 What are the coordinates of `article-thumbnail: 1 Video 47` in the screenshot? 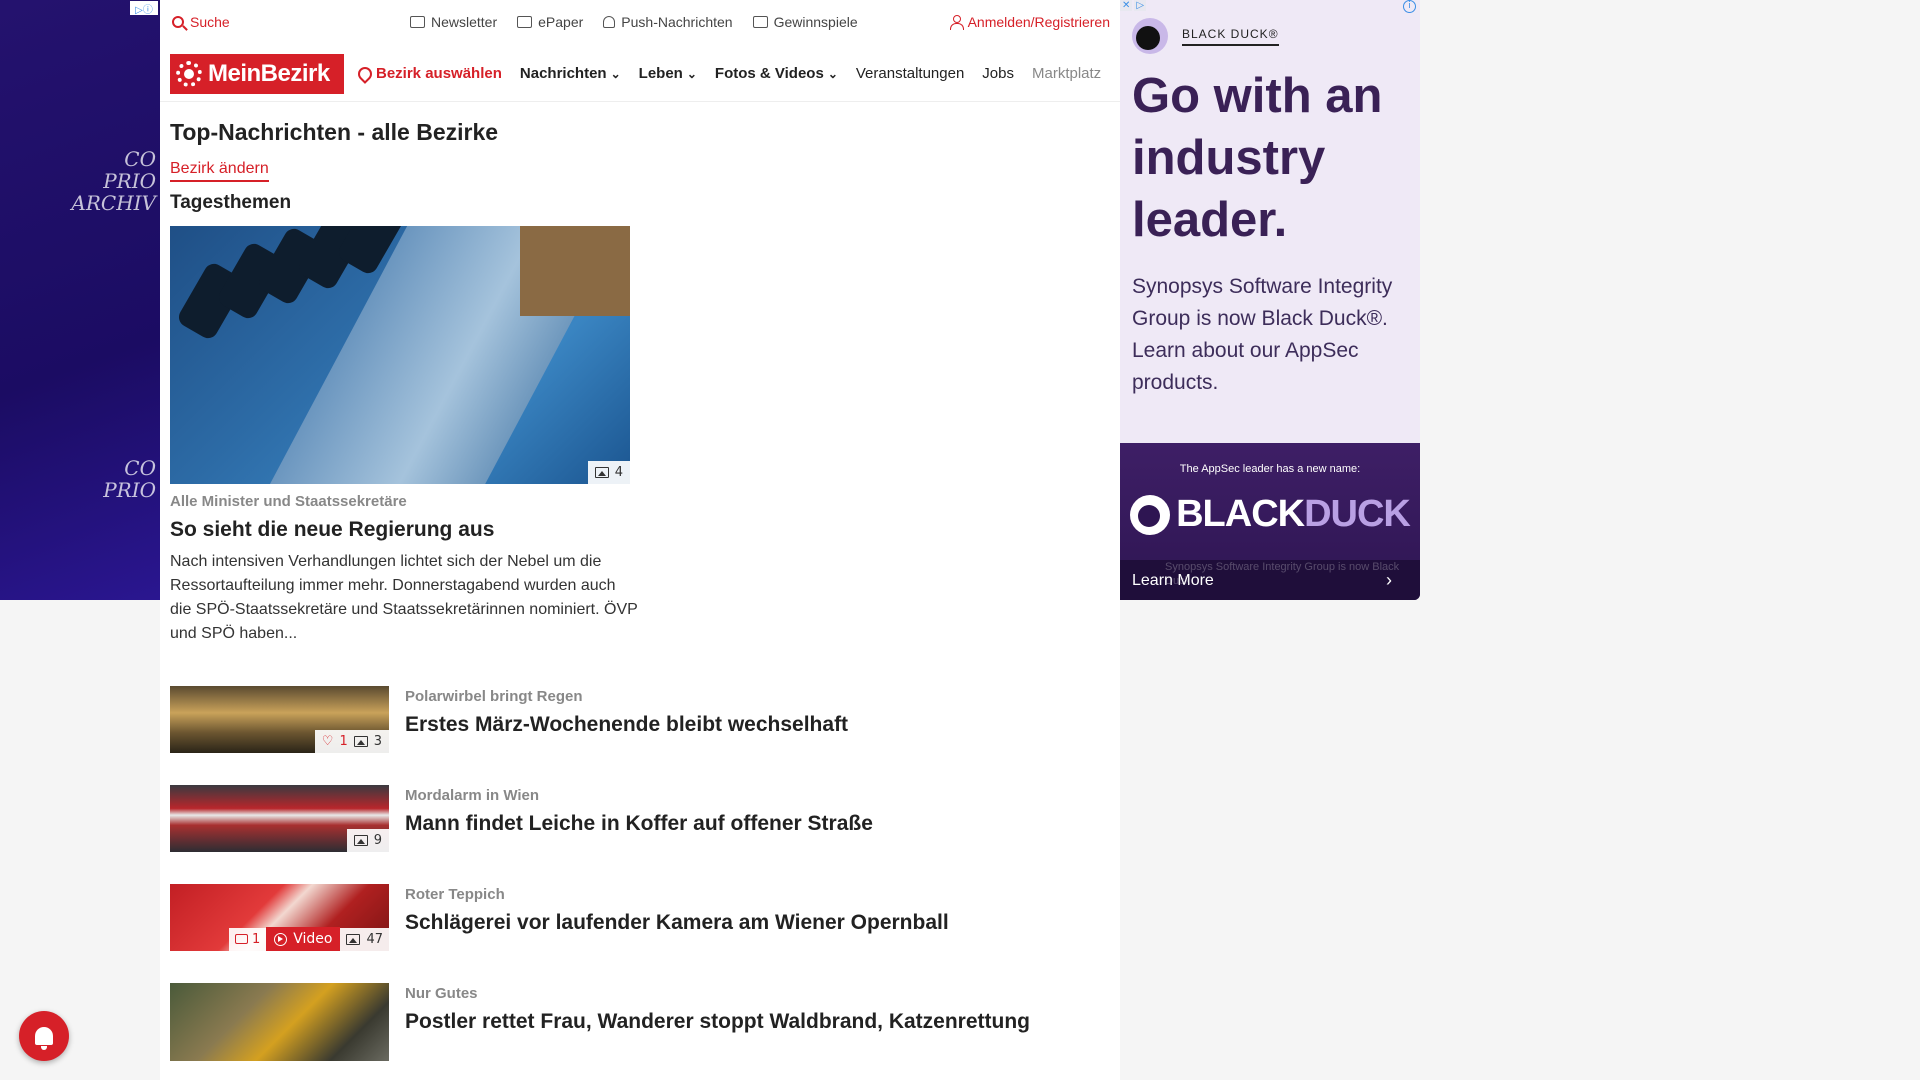 It's located at (279, 917).